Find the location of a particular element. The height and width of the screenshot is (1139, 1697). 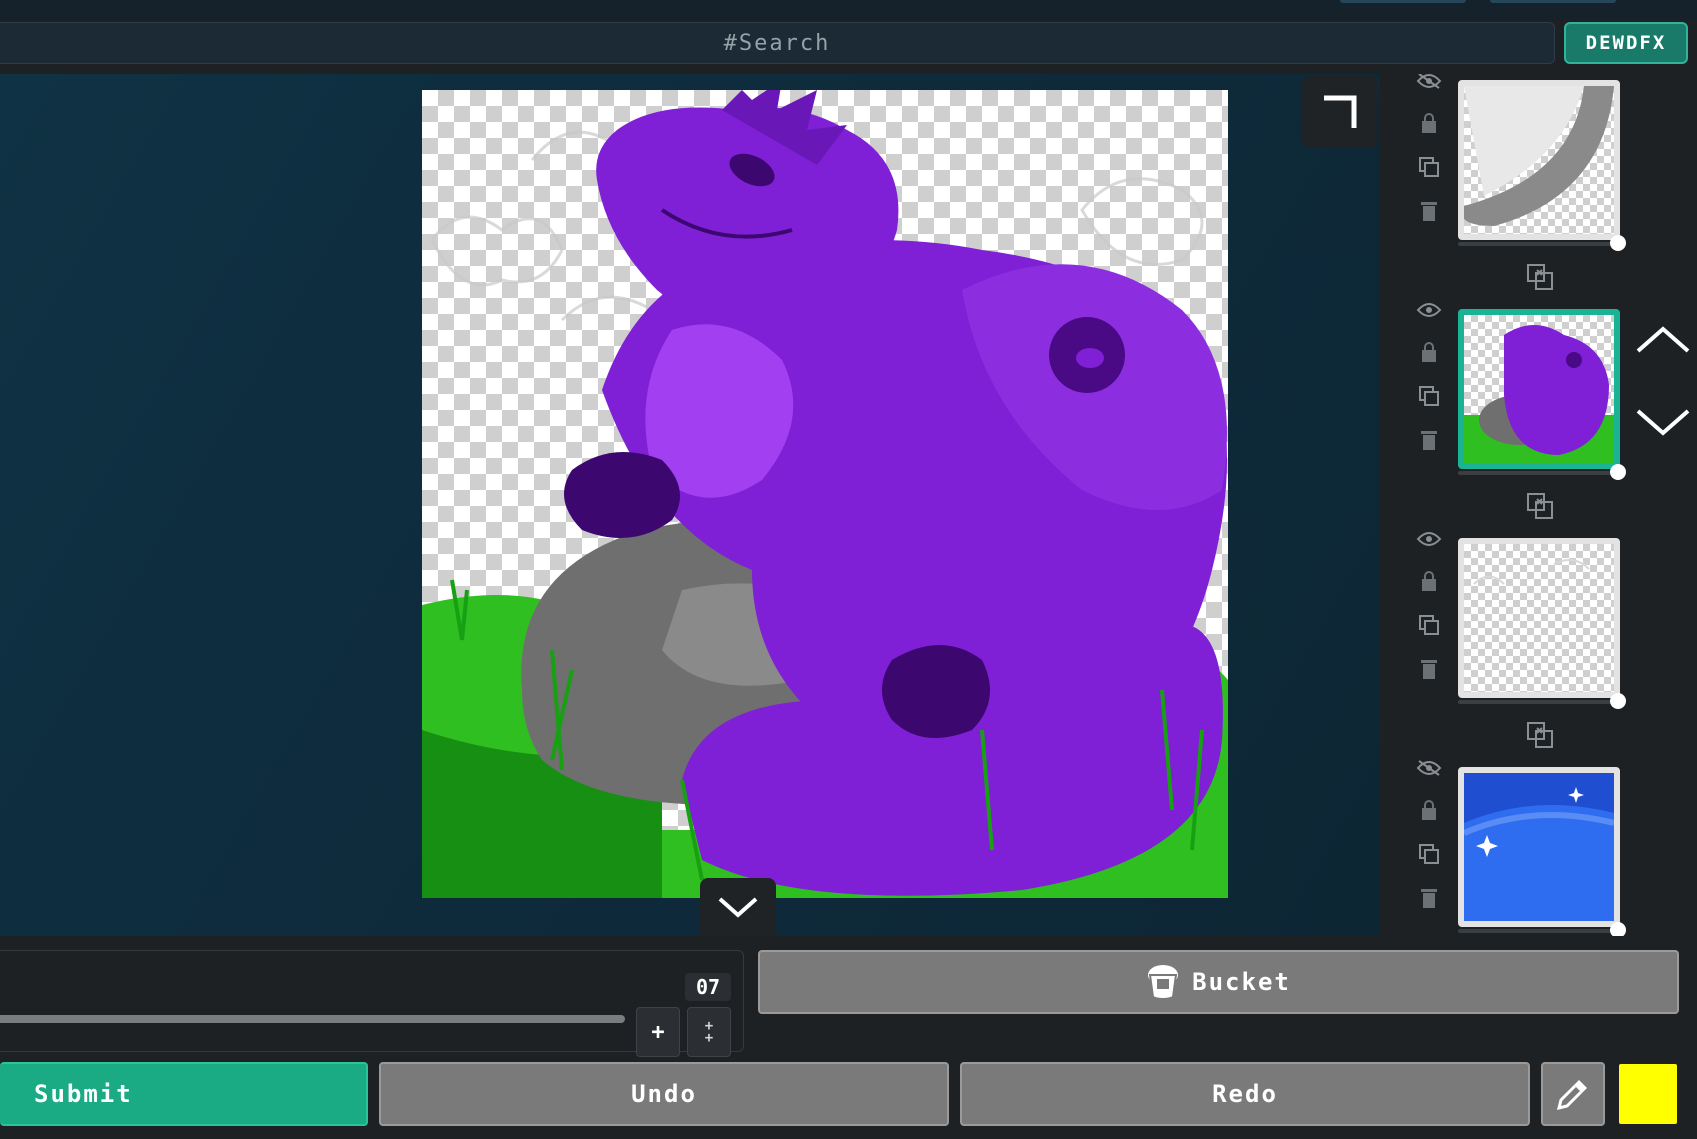

corner-expand-icon is located at coordinates (1340, 111).